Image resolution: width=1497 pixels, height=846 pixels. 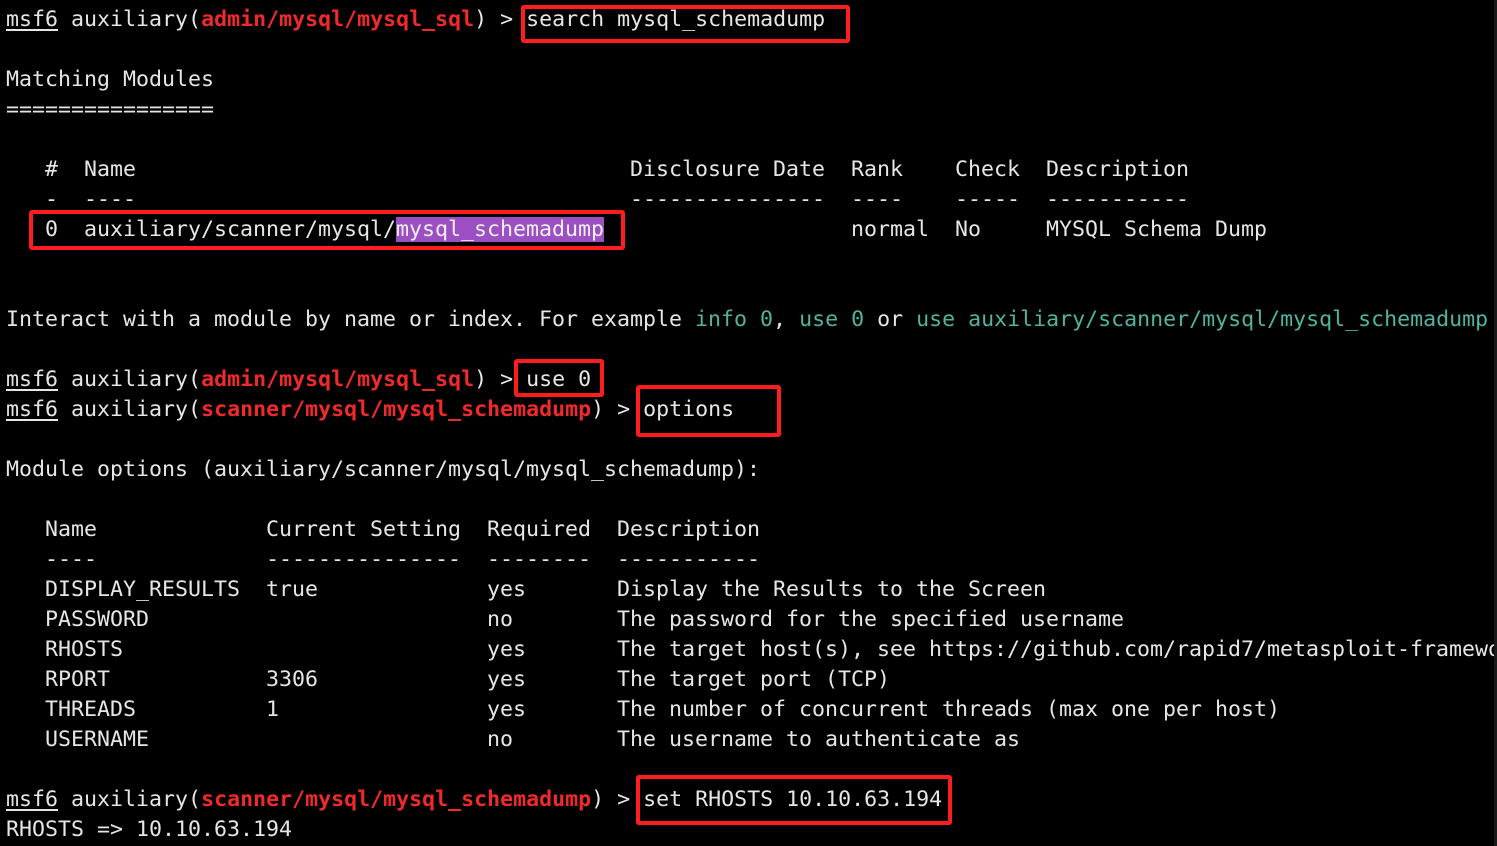 What do you see at coordinates (728, 199) in the screenshot?
I see `col-dash-date: ---------------` at bounding box center [728, 199].